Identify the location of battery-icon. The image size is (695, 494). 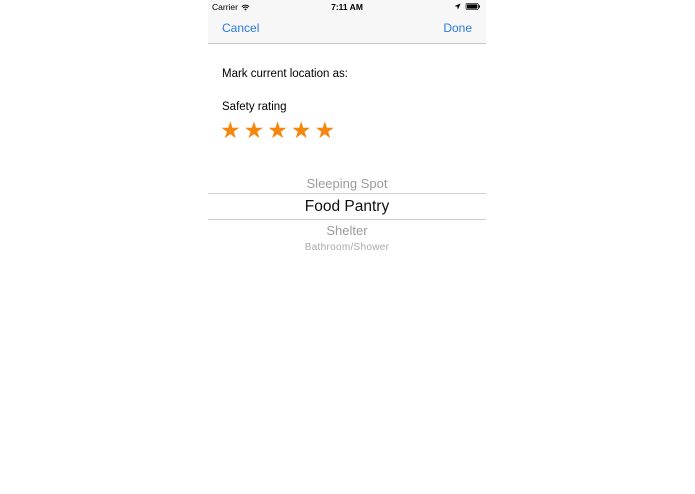
(472, 6).